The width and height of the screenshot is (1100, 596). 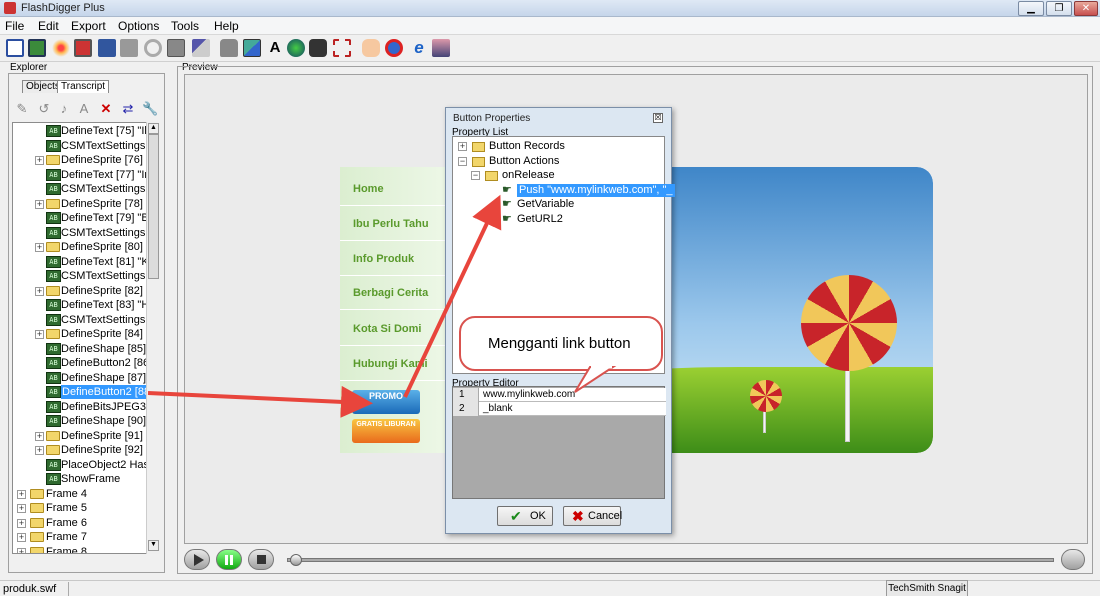 What do you see at coordinates (86, 549) in the screenshot?
I see `tree-item: + Frame 8` at bounding box center [86, 549].